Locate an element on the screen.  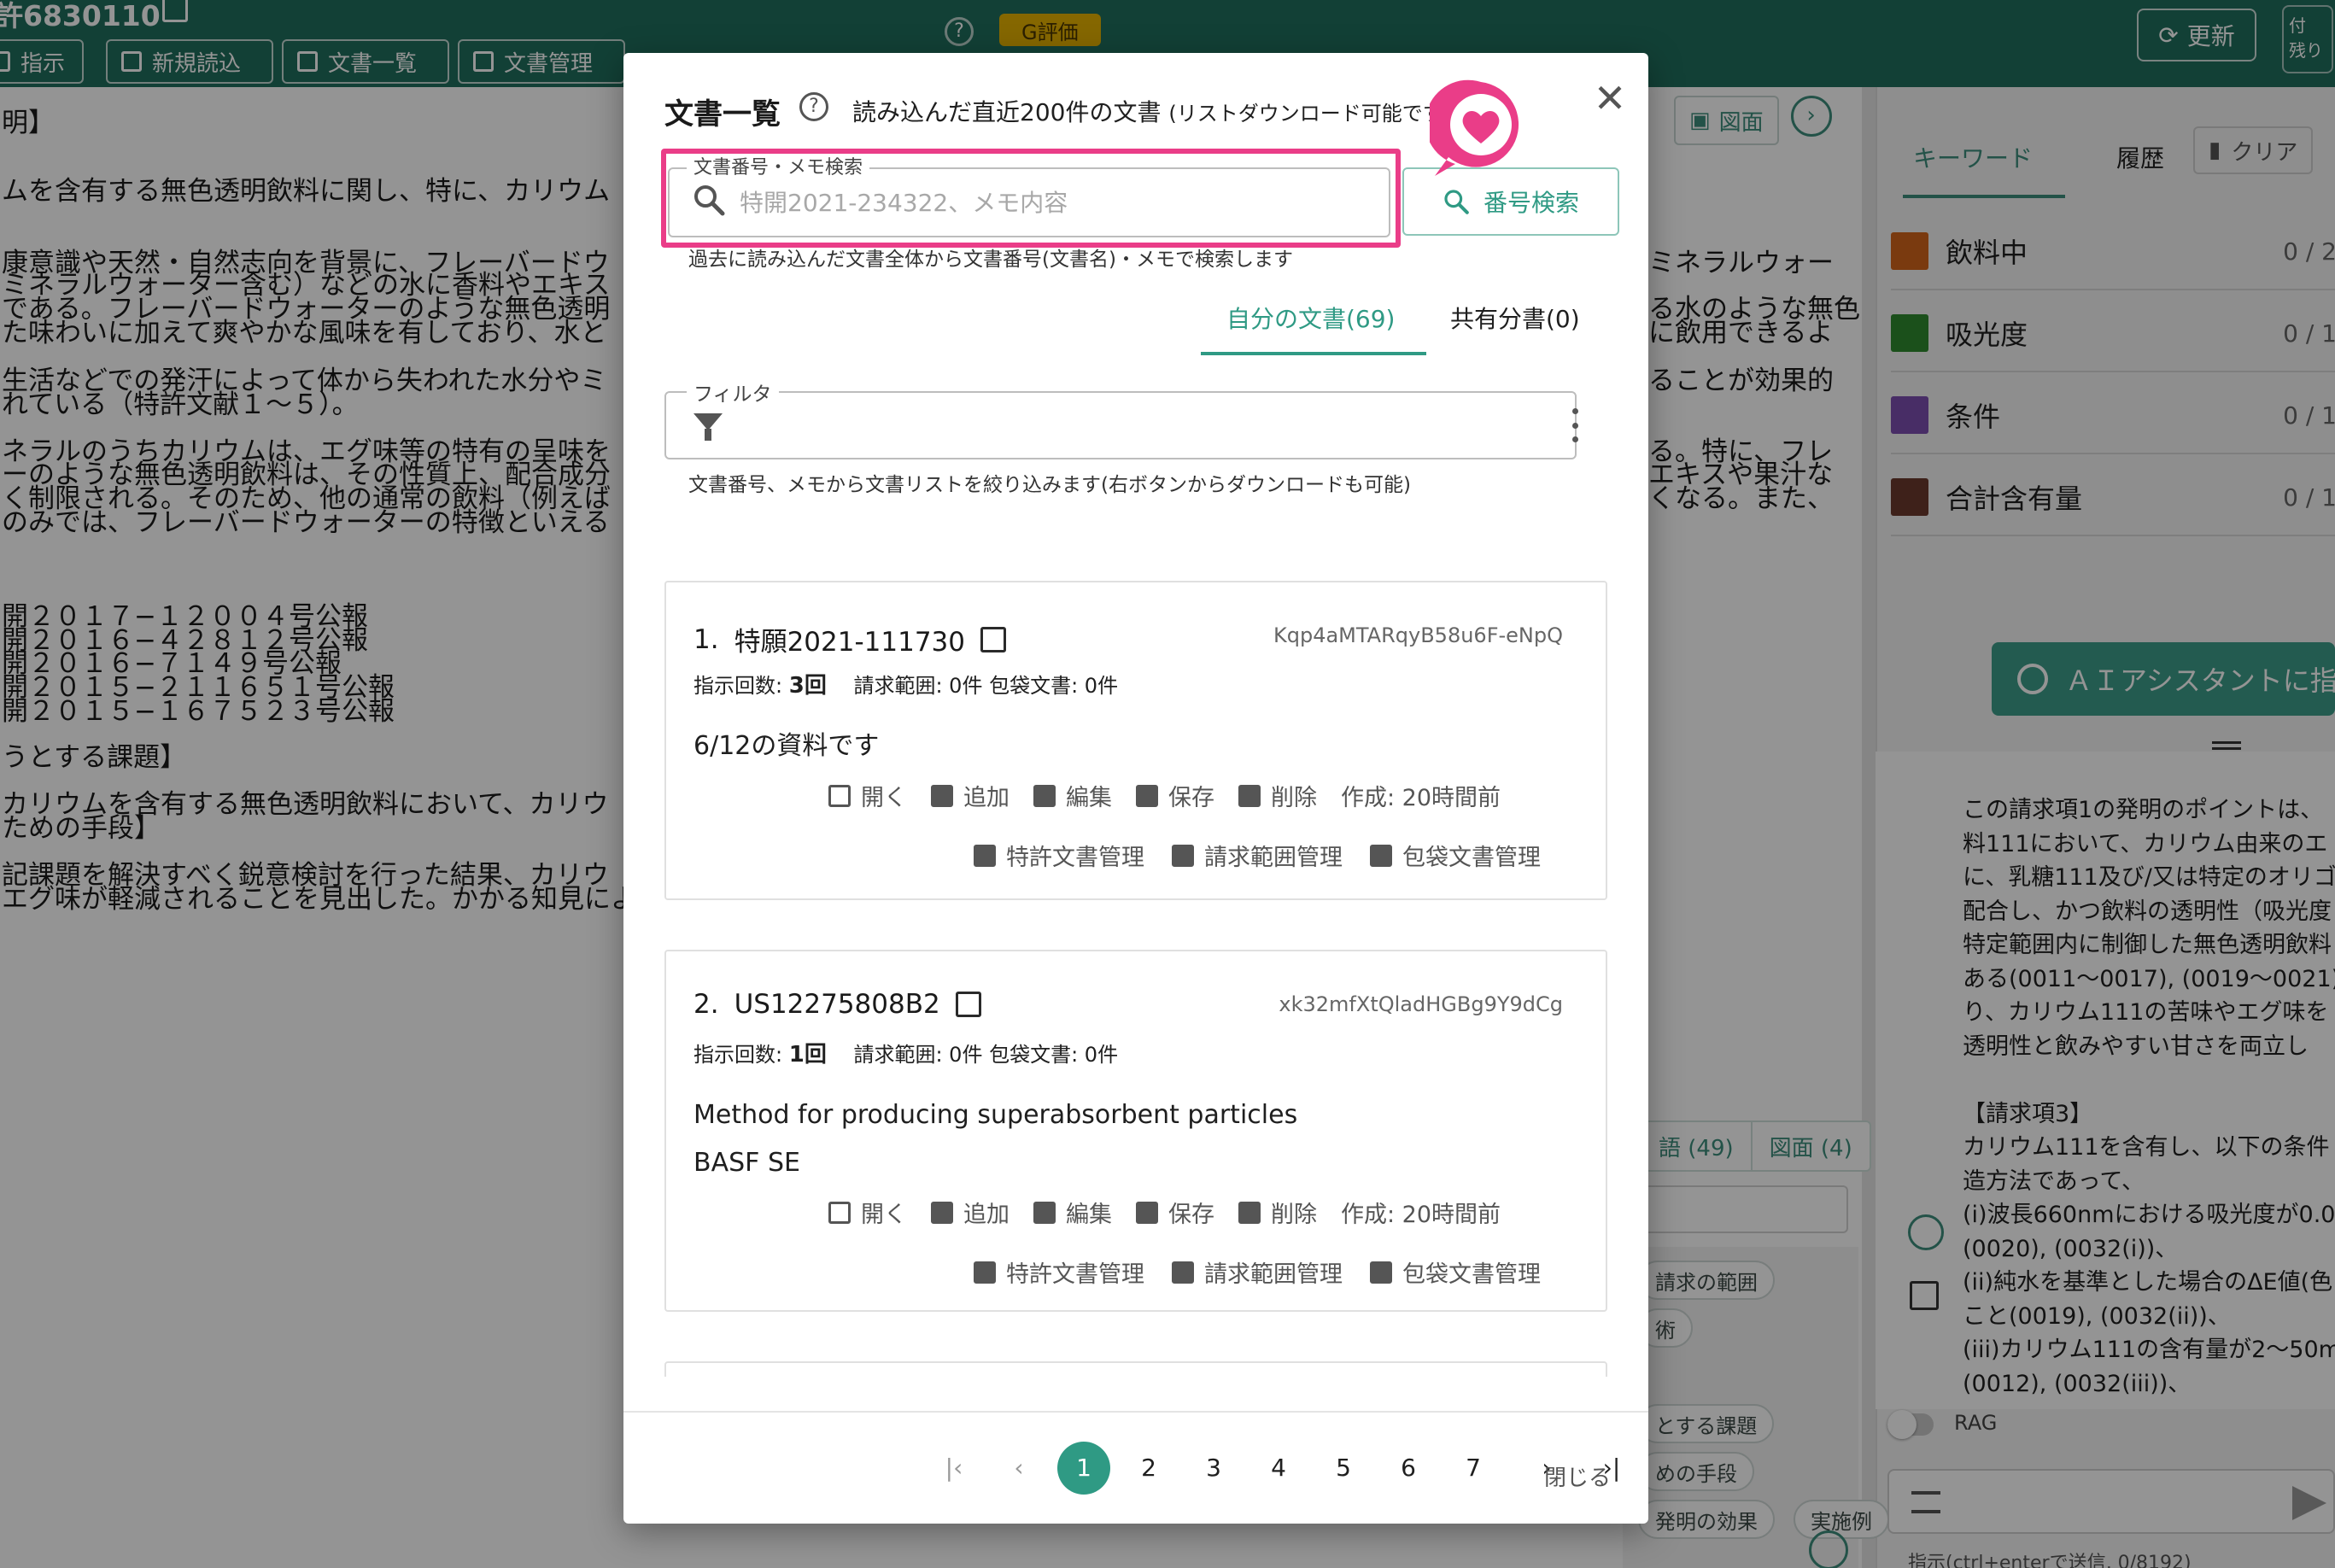
page-3-button: 3 is located at coordinates (1213, 1468).